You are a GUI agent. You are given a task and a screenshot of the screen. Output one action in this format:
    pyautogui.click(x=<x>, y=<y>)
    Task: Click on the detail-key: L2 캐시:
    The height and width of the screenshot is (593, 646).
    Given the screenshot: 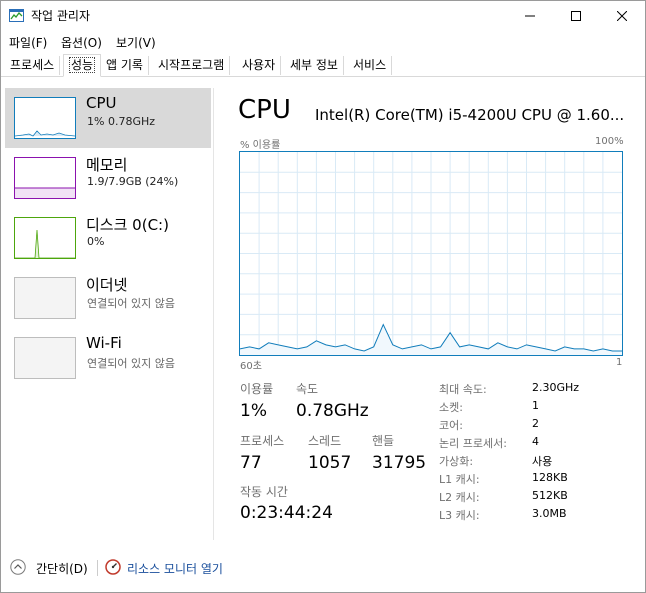 What is the action you would take?
    pyautogui.click(x=459, y=497)
    